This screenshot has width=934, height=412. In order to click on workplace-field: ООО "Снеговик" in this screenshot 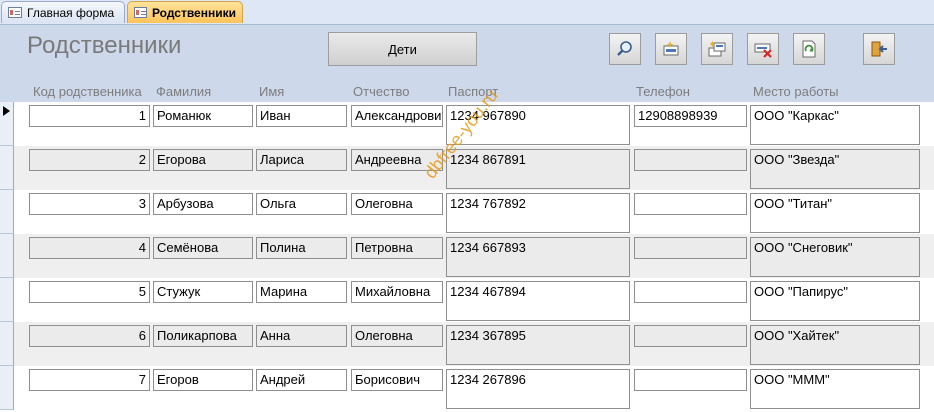, I will do `click(835, 257)`.